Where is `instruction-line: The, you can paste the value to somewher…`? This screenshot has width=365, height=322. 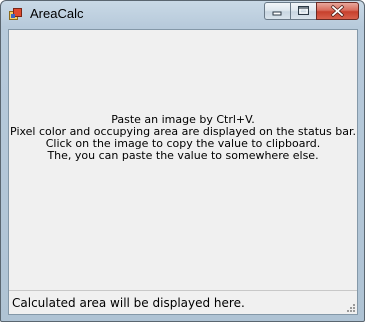 instruction-line: The, you can paste the value to somewher… is located at coordinates (183, 155).